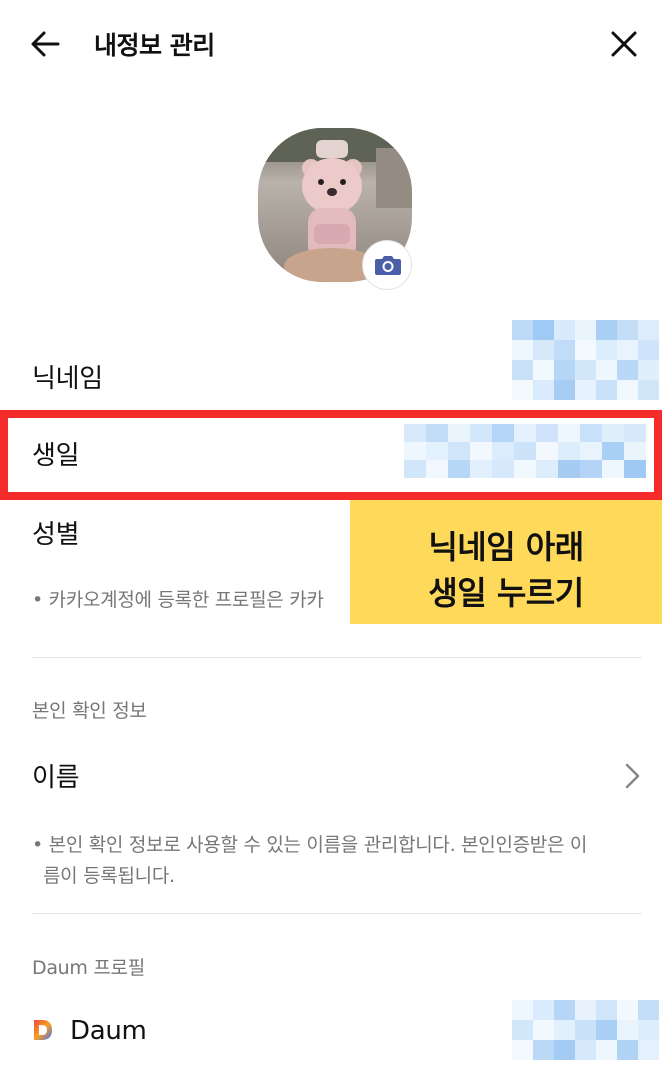 This screenshot has height=1070, width=662. I want to click on arrow-left-icon, so click(45, 44).